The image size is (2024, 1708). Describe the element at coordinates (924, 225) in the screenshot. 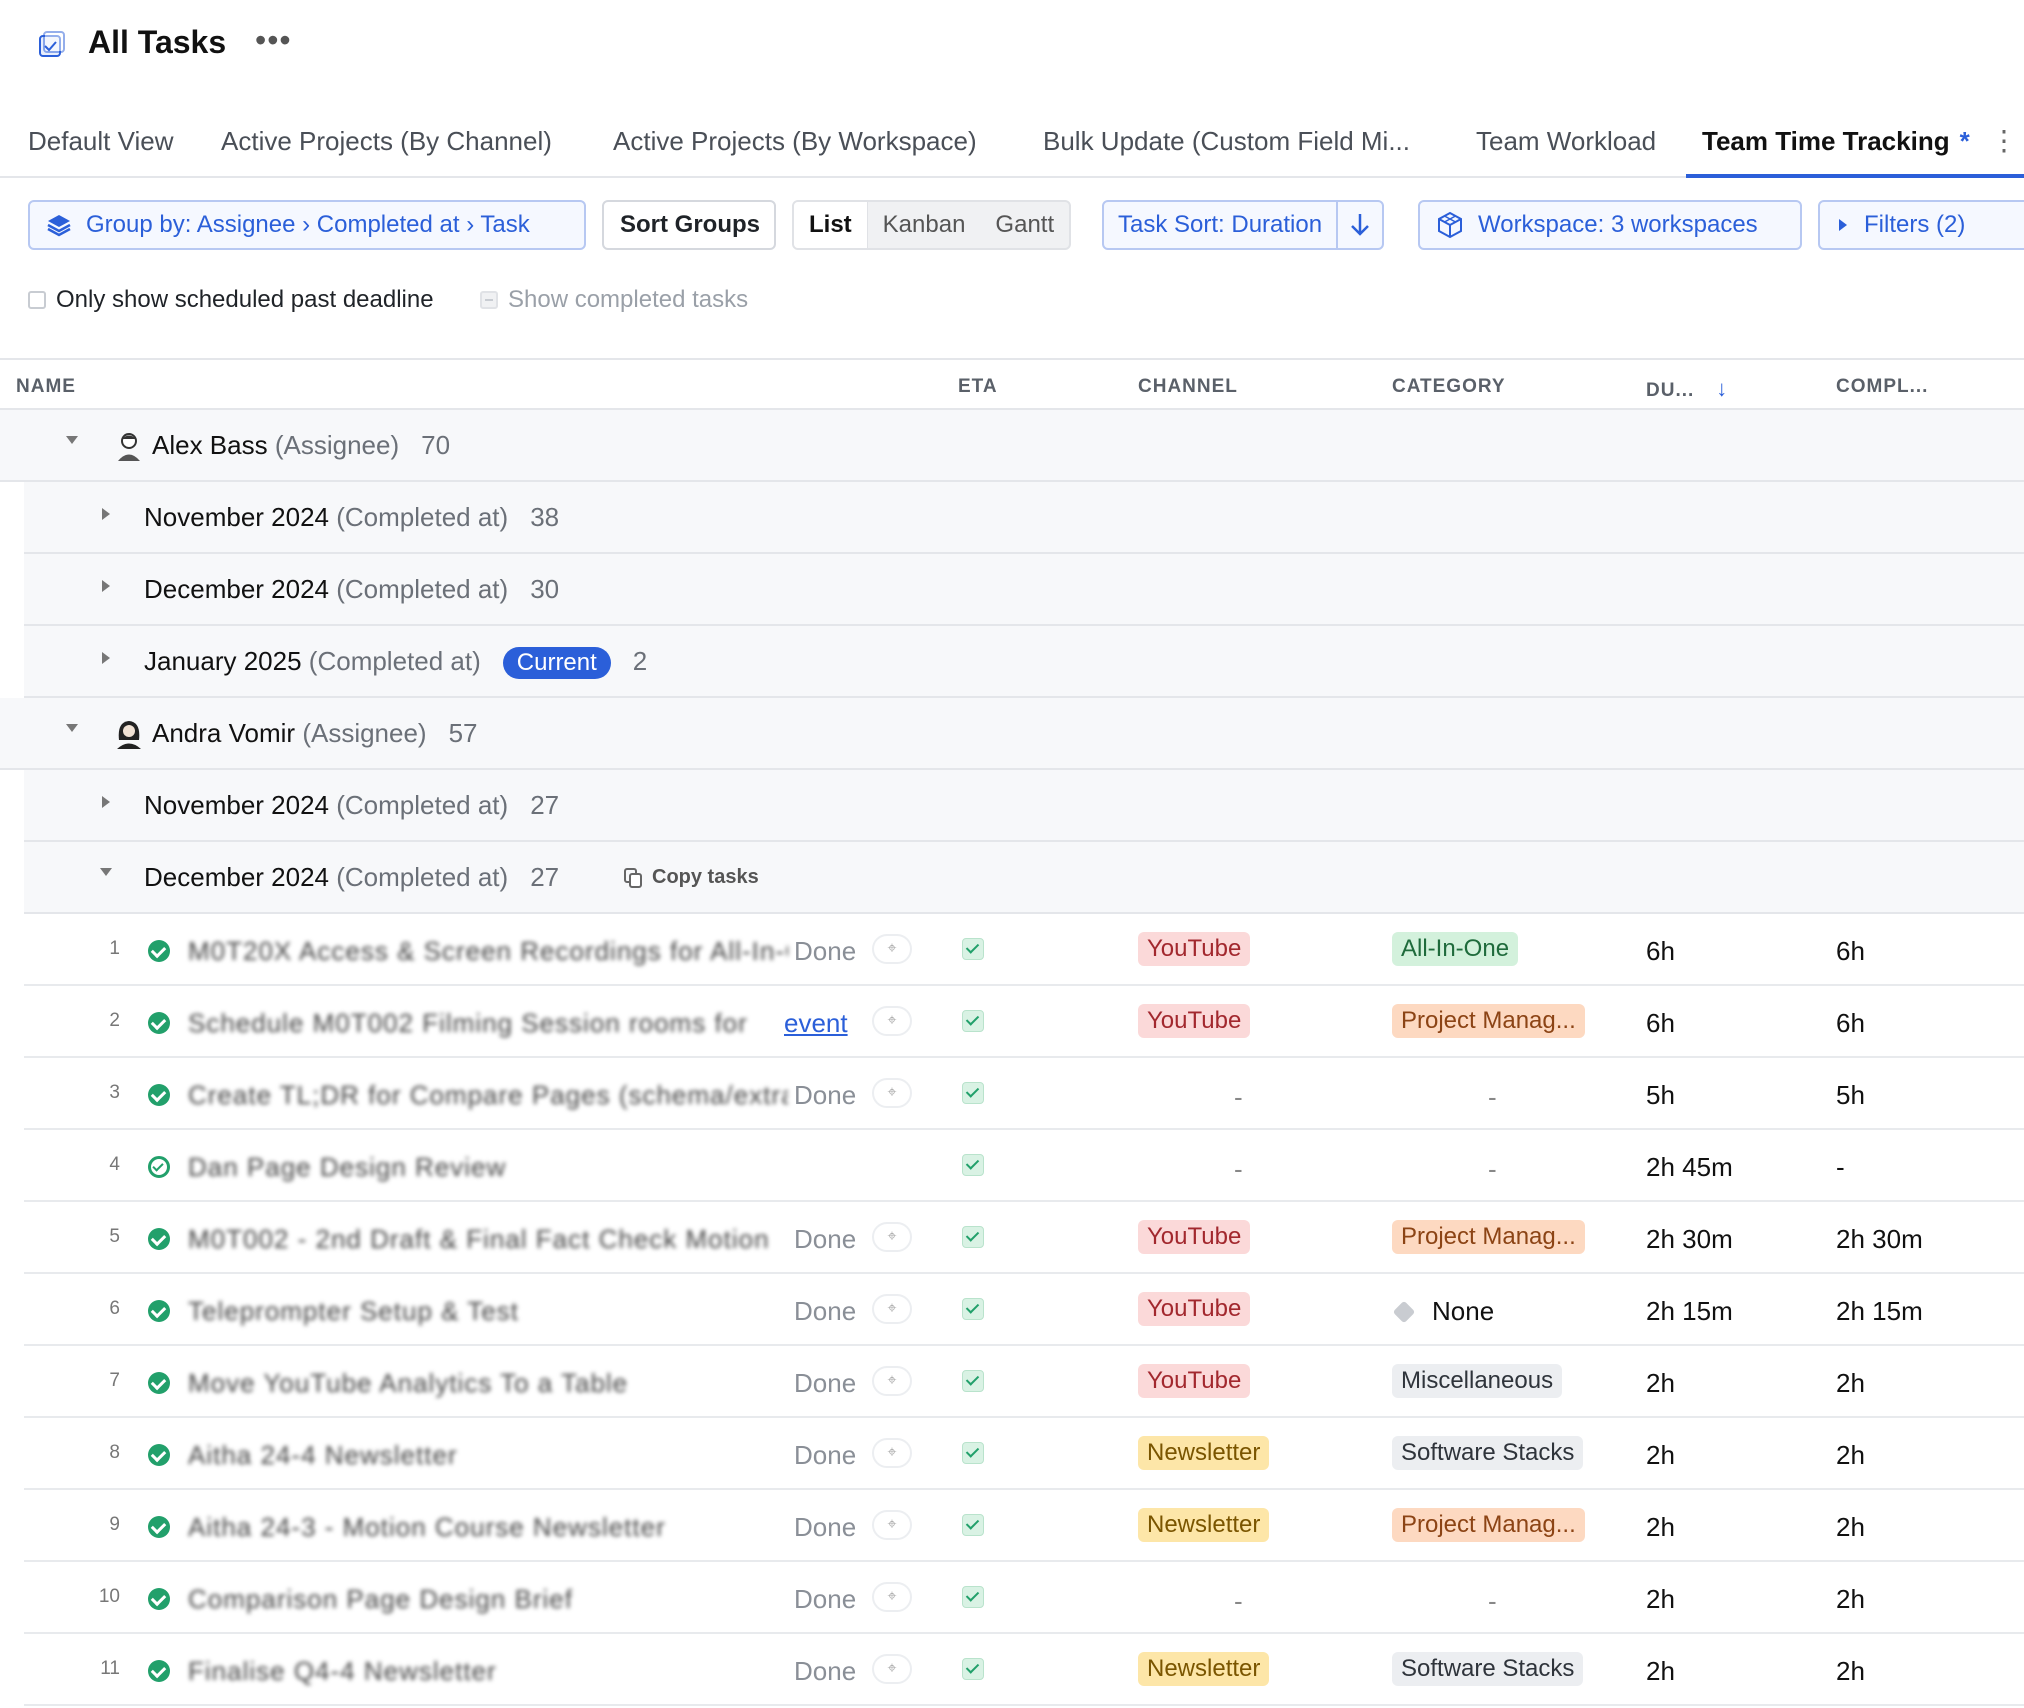

I see `view-kanban-button: Kanban` at that location.